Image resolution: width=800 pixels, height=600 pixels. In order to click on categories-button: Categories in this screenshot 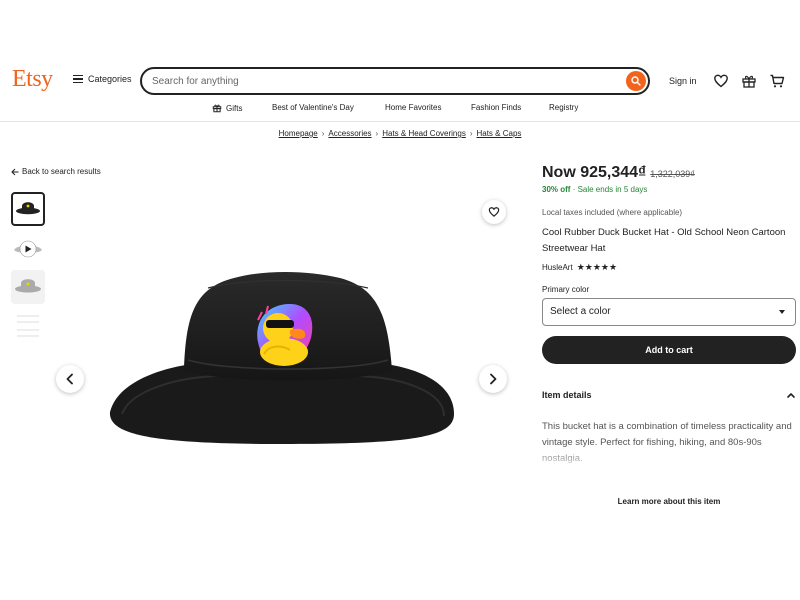, I will do `click(102, 79)`.